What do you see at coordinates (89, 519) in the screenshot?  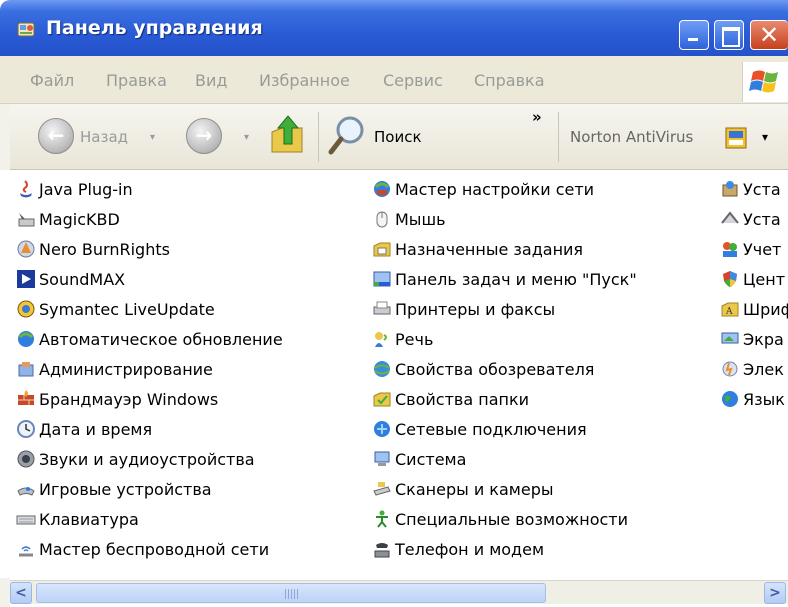 I see `item-label: Клавиатура` at bounding box center [89, 519].